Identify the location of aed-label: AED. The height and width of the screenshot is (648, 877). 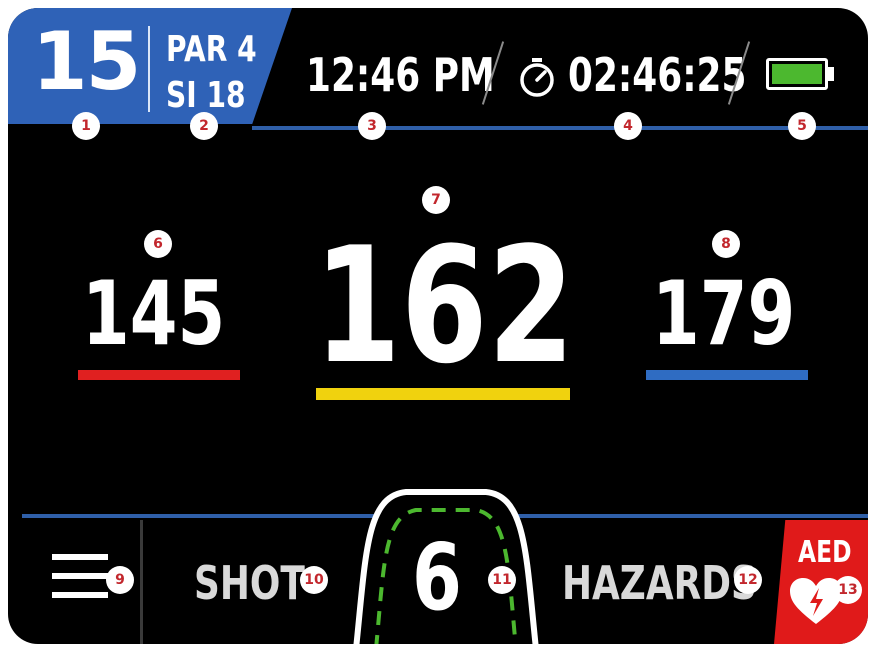
(825, 552).